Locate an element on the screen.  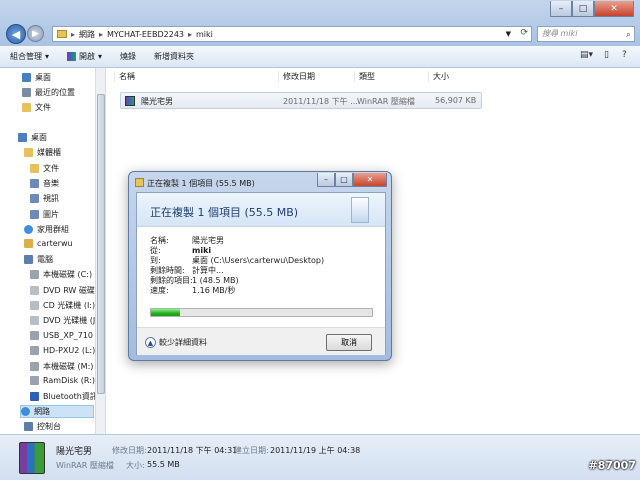
chevron-down-icon: ▾ is located at coordinates (47, 56).